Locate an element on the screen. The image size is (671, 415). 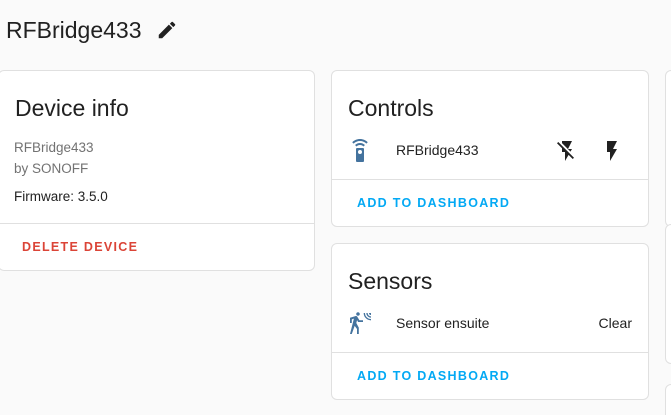
flash-off-button is located at coordinates (567, 151).